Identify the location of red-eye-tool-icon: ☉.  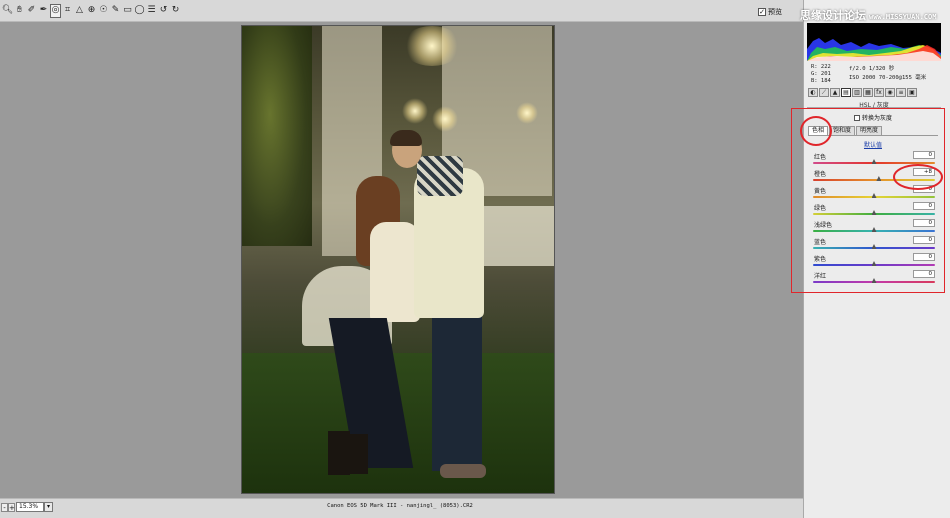
(103, 11).